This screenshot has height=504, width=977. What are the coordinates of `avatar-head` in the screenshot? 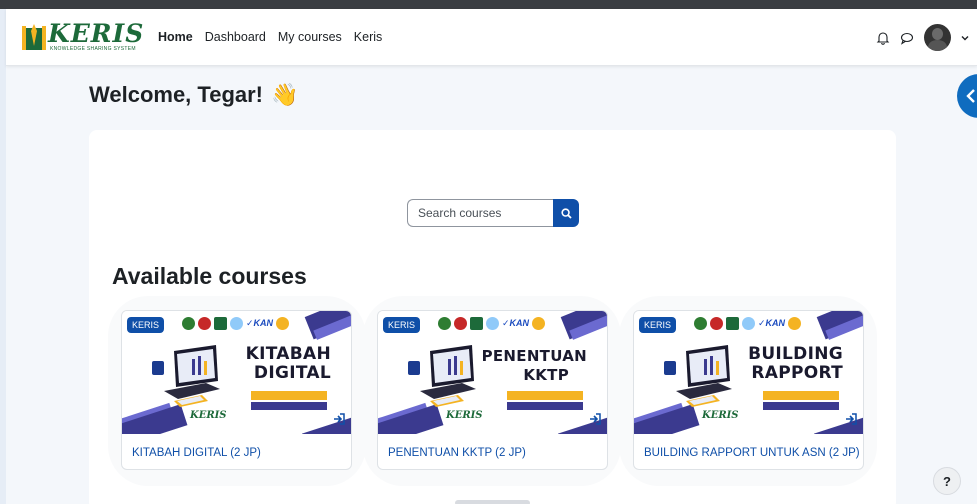 It's located at (937, 34).